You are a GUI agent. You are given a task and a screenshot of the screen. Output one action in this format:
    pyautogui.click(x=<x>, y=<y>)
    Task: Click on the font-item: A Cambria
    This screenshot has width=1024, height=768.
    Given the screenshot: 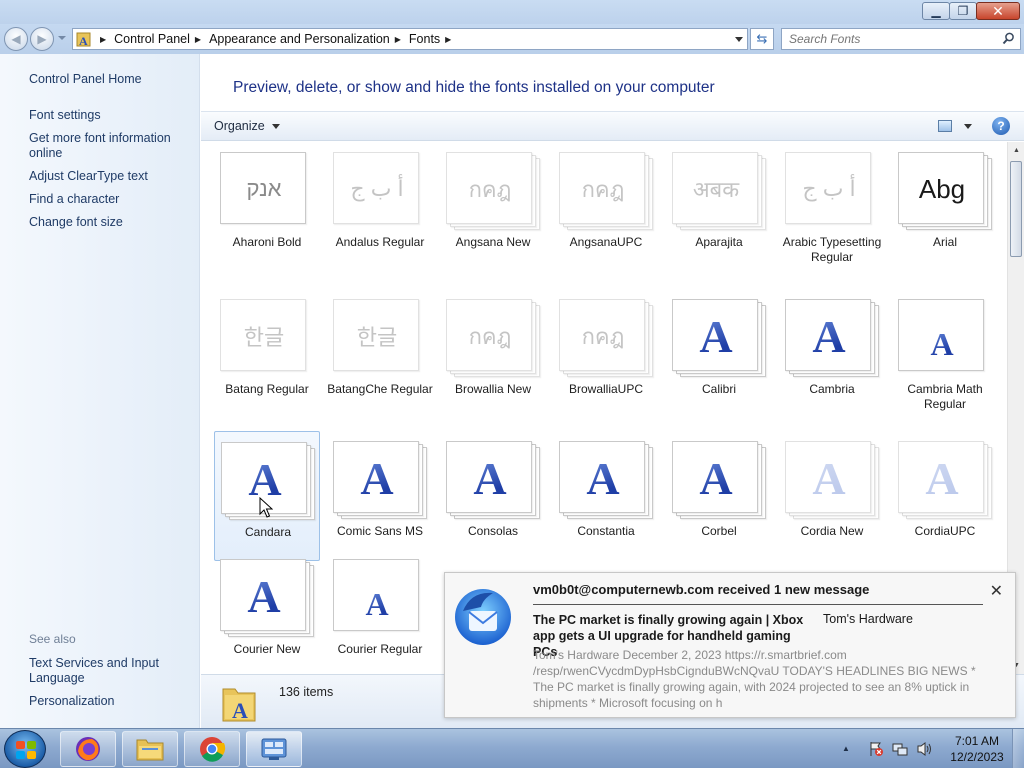 What is the action you would take?
    pyautogui.click(x=832, y=354)
    